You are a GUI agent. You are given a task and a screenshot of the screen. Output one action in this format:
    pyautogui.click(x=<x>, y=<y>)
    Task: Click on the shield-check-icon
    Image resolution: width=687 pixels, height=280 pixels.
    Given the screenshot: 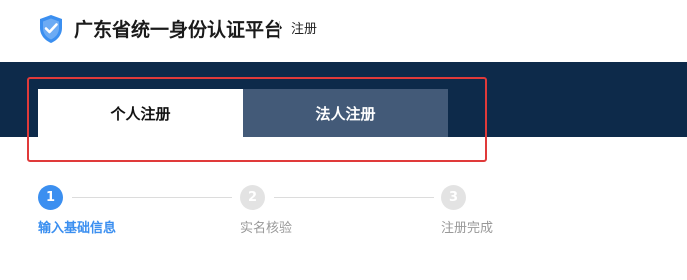 What is the action you would take?
    pyautogui.click(x=51, y=29)
    